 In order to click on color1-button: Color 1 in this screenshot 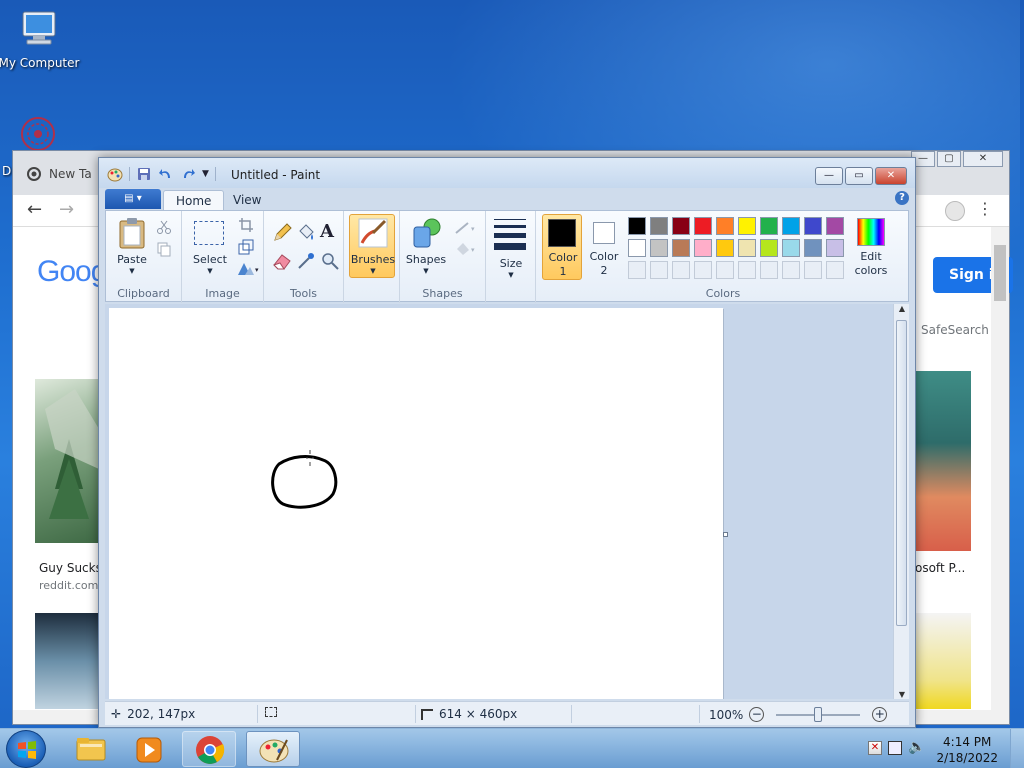, I will do `click(562, 247)`.